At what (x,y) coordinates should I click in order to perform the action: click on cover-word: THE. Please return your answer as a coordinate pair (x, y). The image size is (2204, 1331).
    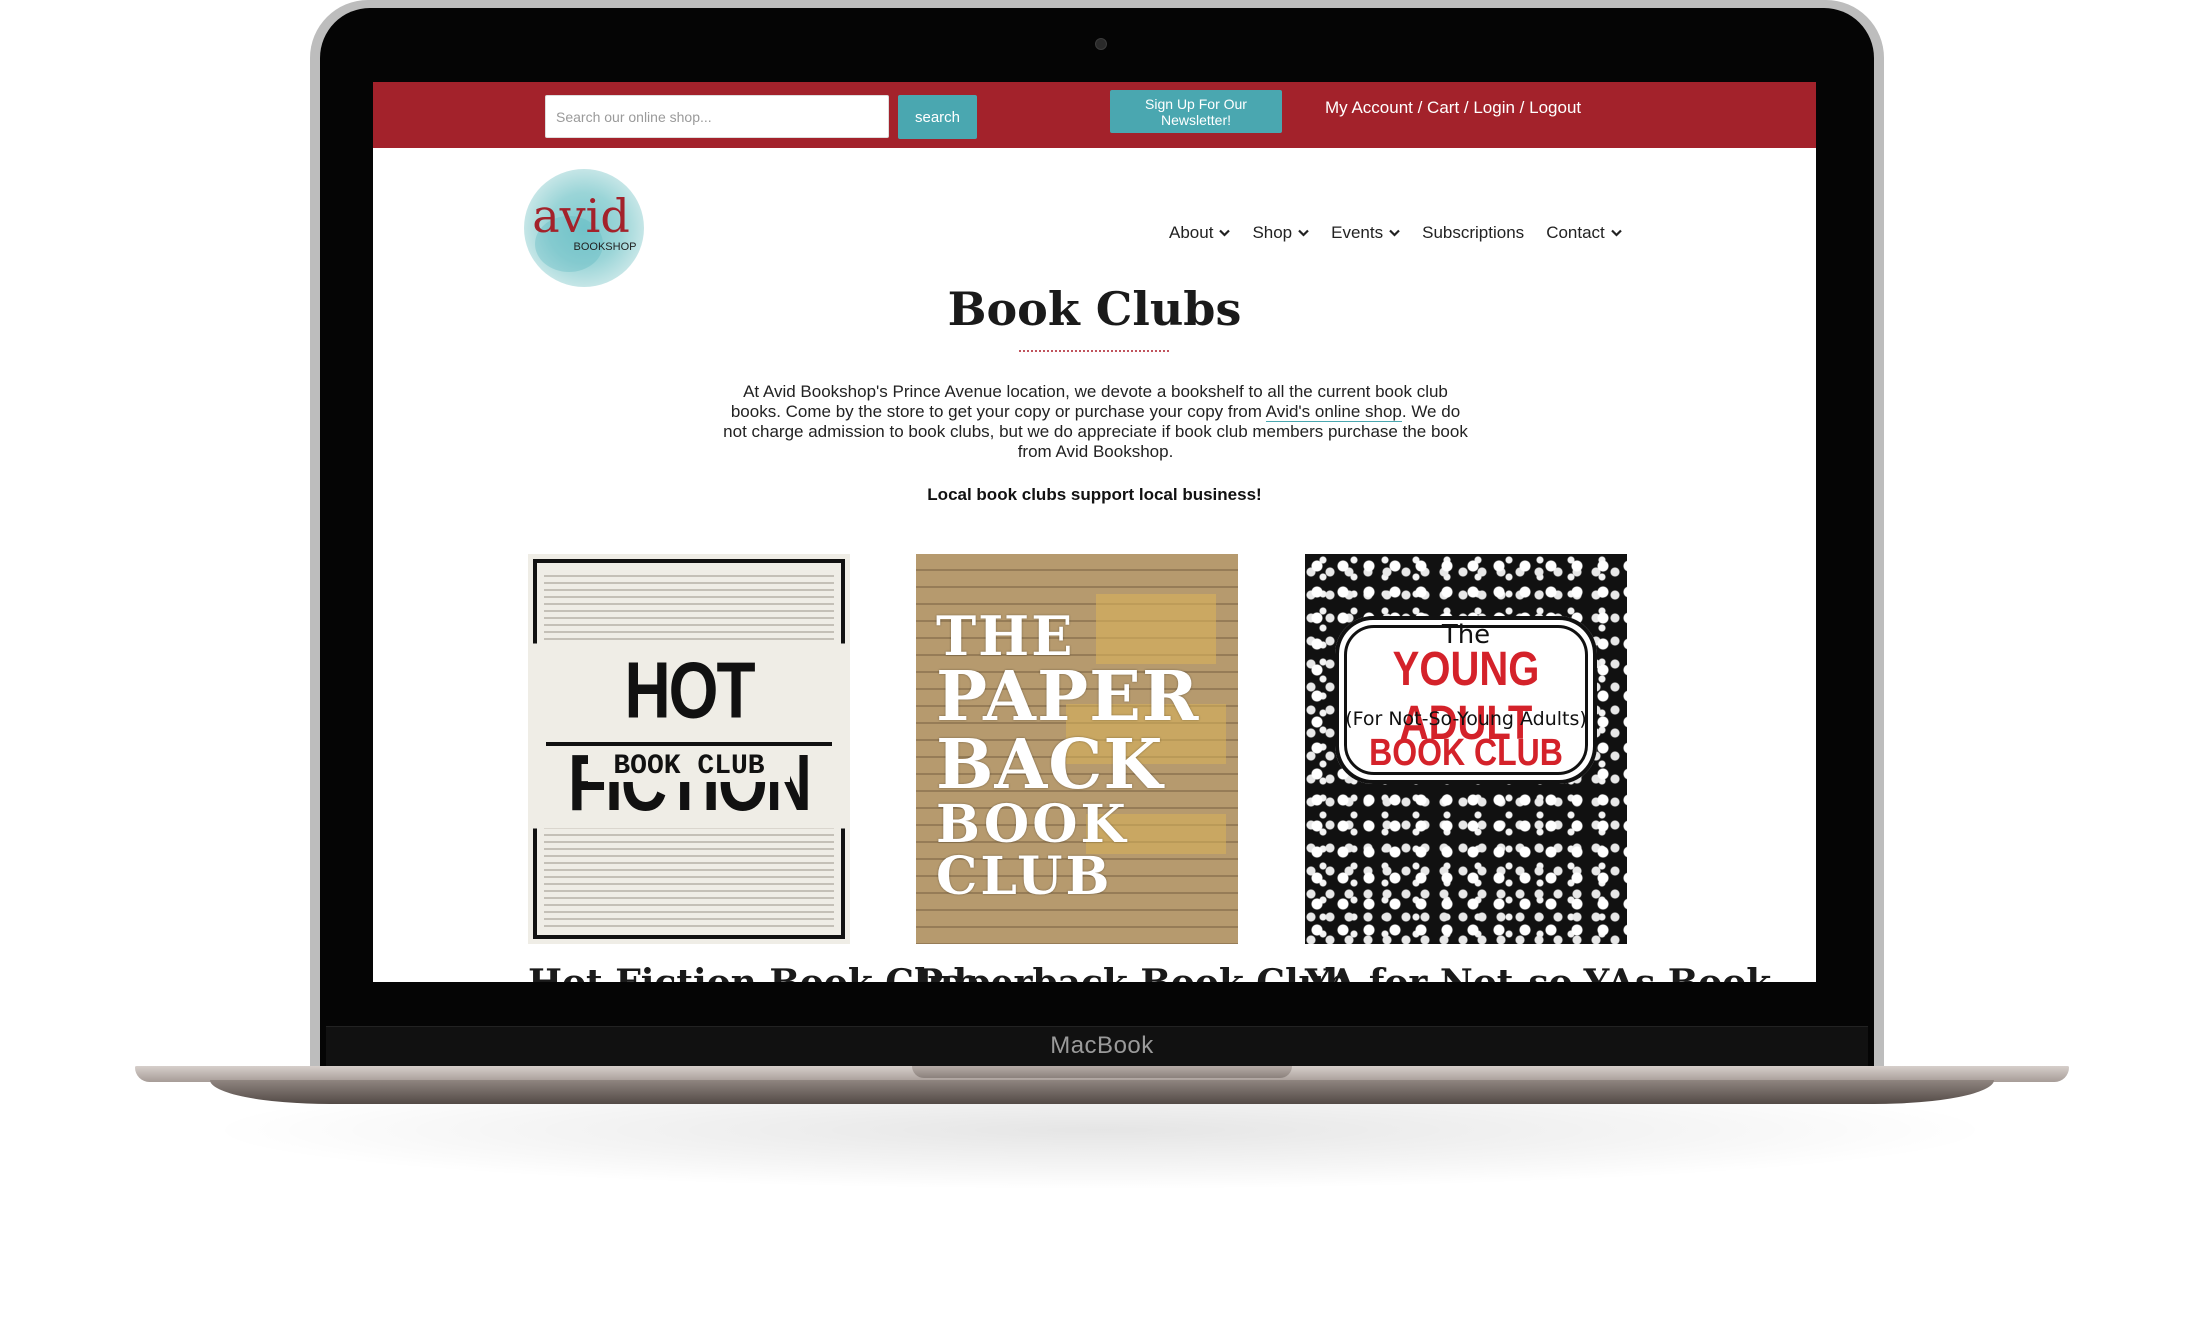
    Looking at the image, I should click on (1005, 636).